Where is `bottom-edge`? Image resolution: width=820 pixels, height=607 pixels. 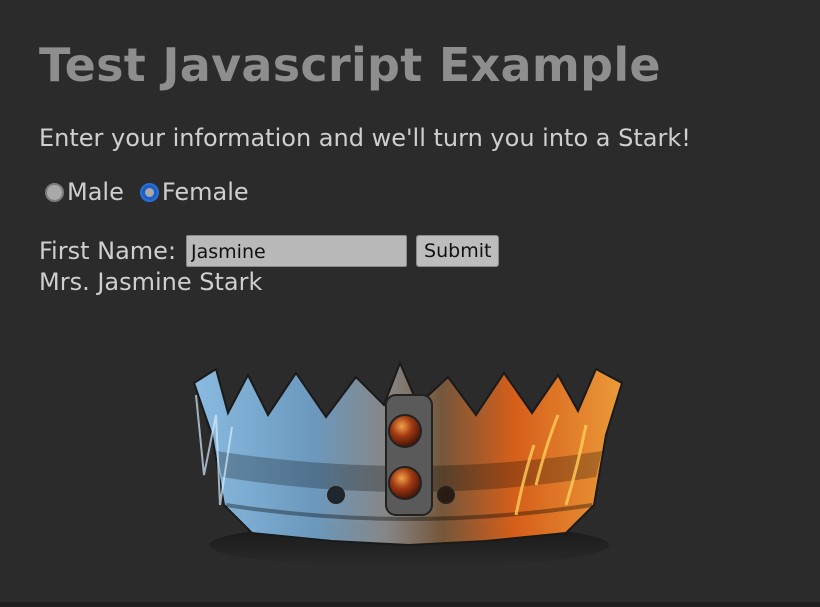 bottom-edge is located at coordinates (410, 604).